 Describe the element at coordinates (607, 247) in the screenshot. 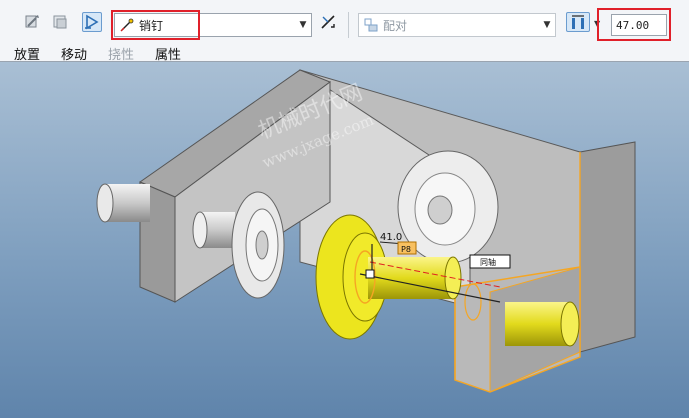

I see `bracket-right-post` at that location.